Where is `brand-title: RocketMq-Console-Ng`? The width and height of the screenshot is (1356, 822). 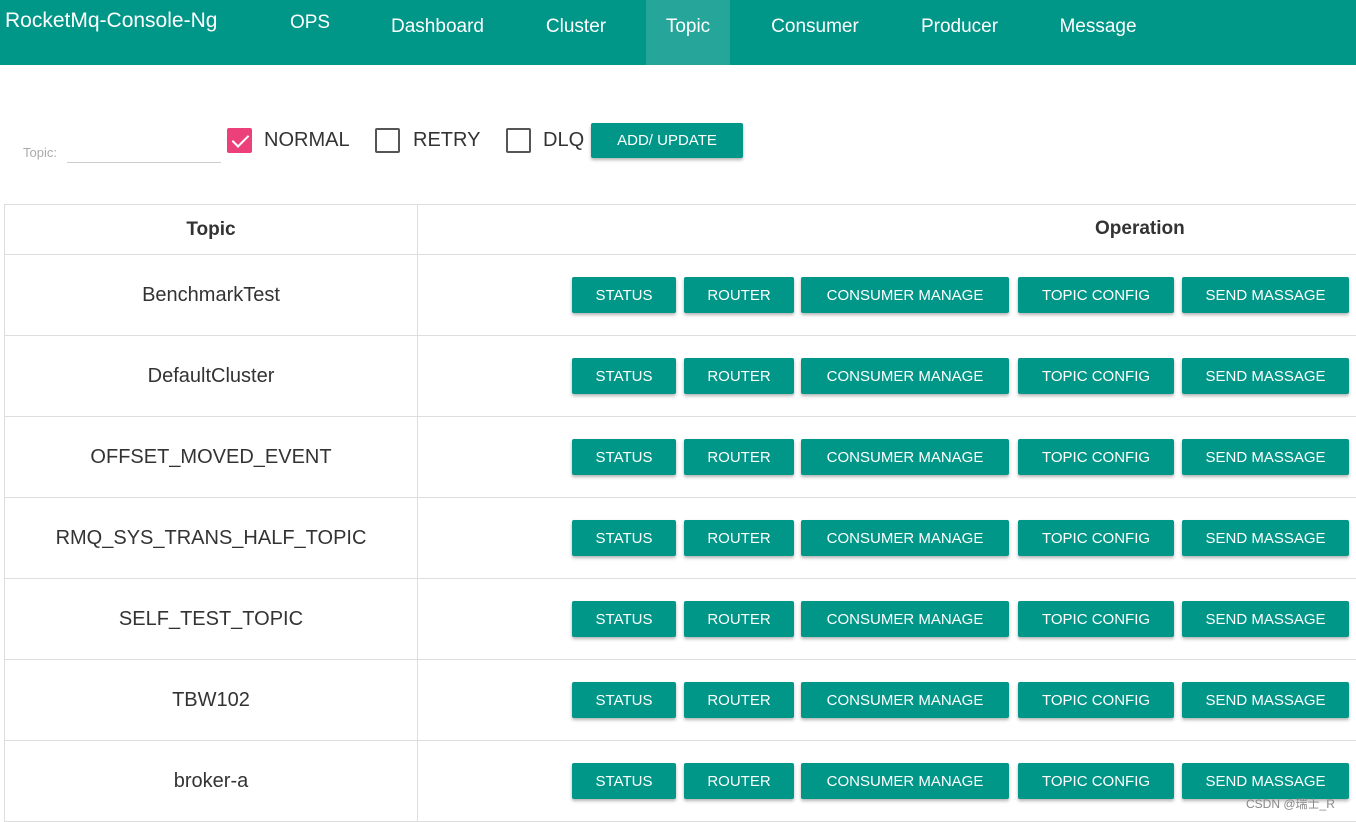 brand-title: RocketMq-Console-Ng is located at coordinates (111, 21).